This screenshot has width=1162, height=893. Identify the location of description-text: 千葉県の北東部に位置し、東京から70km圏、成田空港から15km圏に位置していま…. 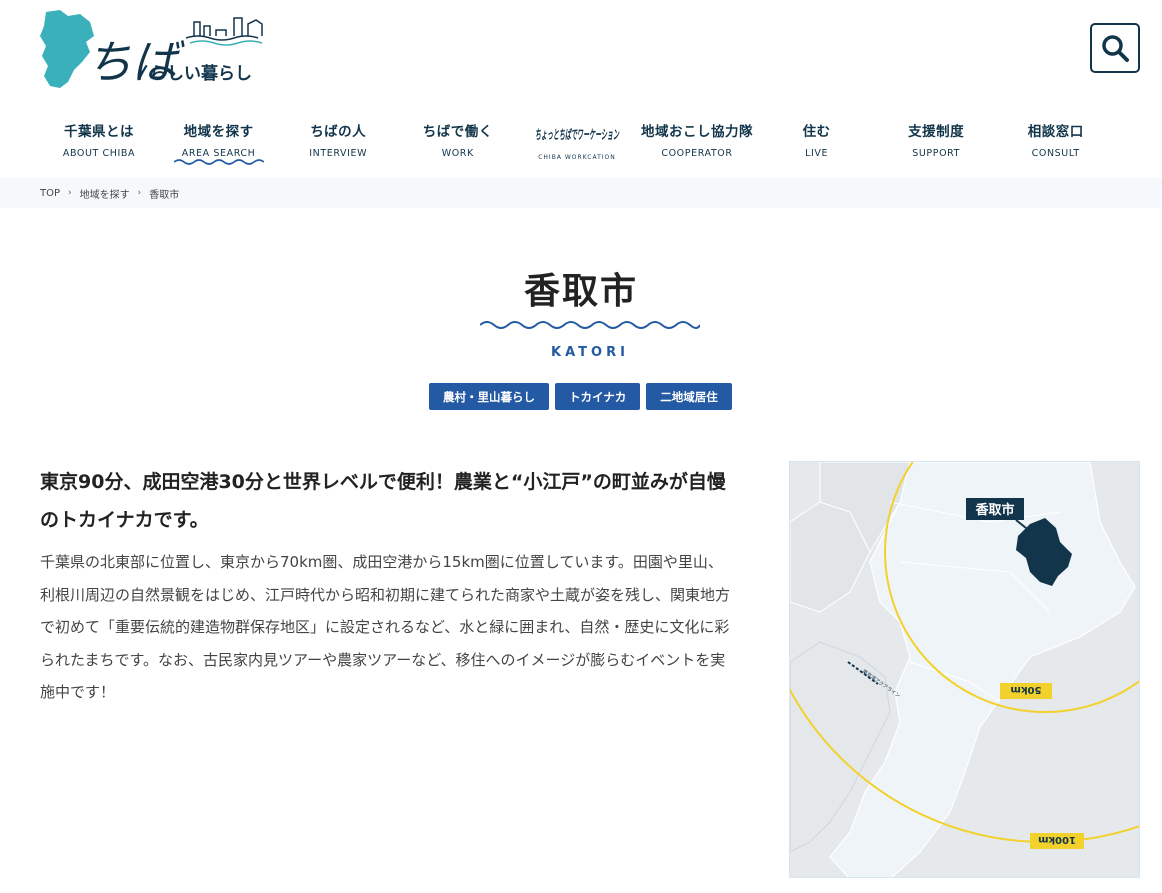
(385, 627).